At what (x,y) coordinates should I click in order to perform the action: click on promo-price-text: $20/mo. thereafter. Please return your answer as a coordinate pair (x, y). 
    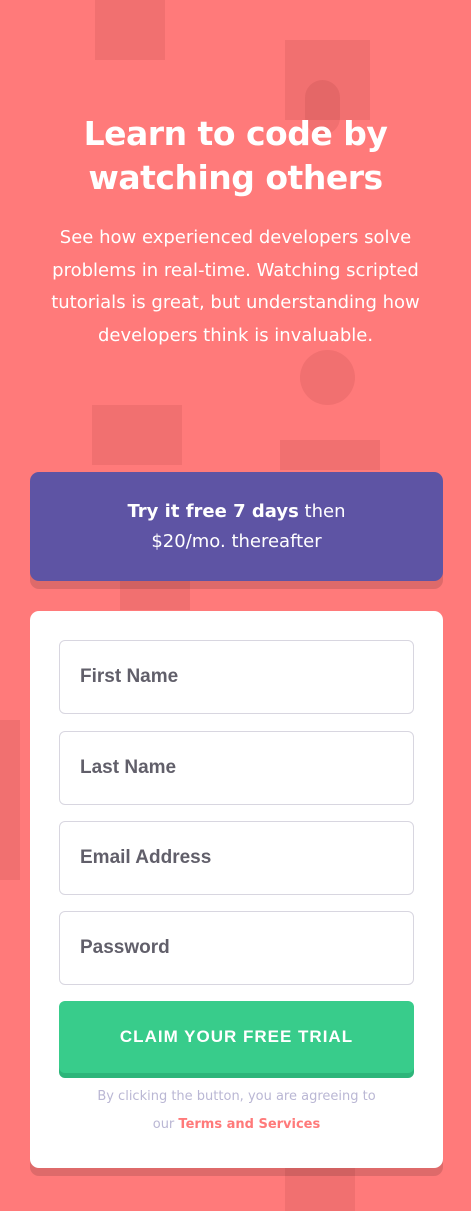
    Looking at the image, I should click on (236, 541).